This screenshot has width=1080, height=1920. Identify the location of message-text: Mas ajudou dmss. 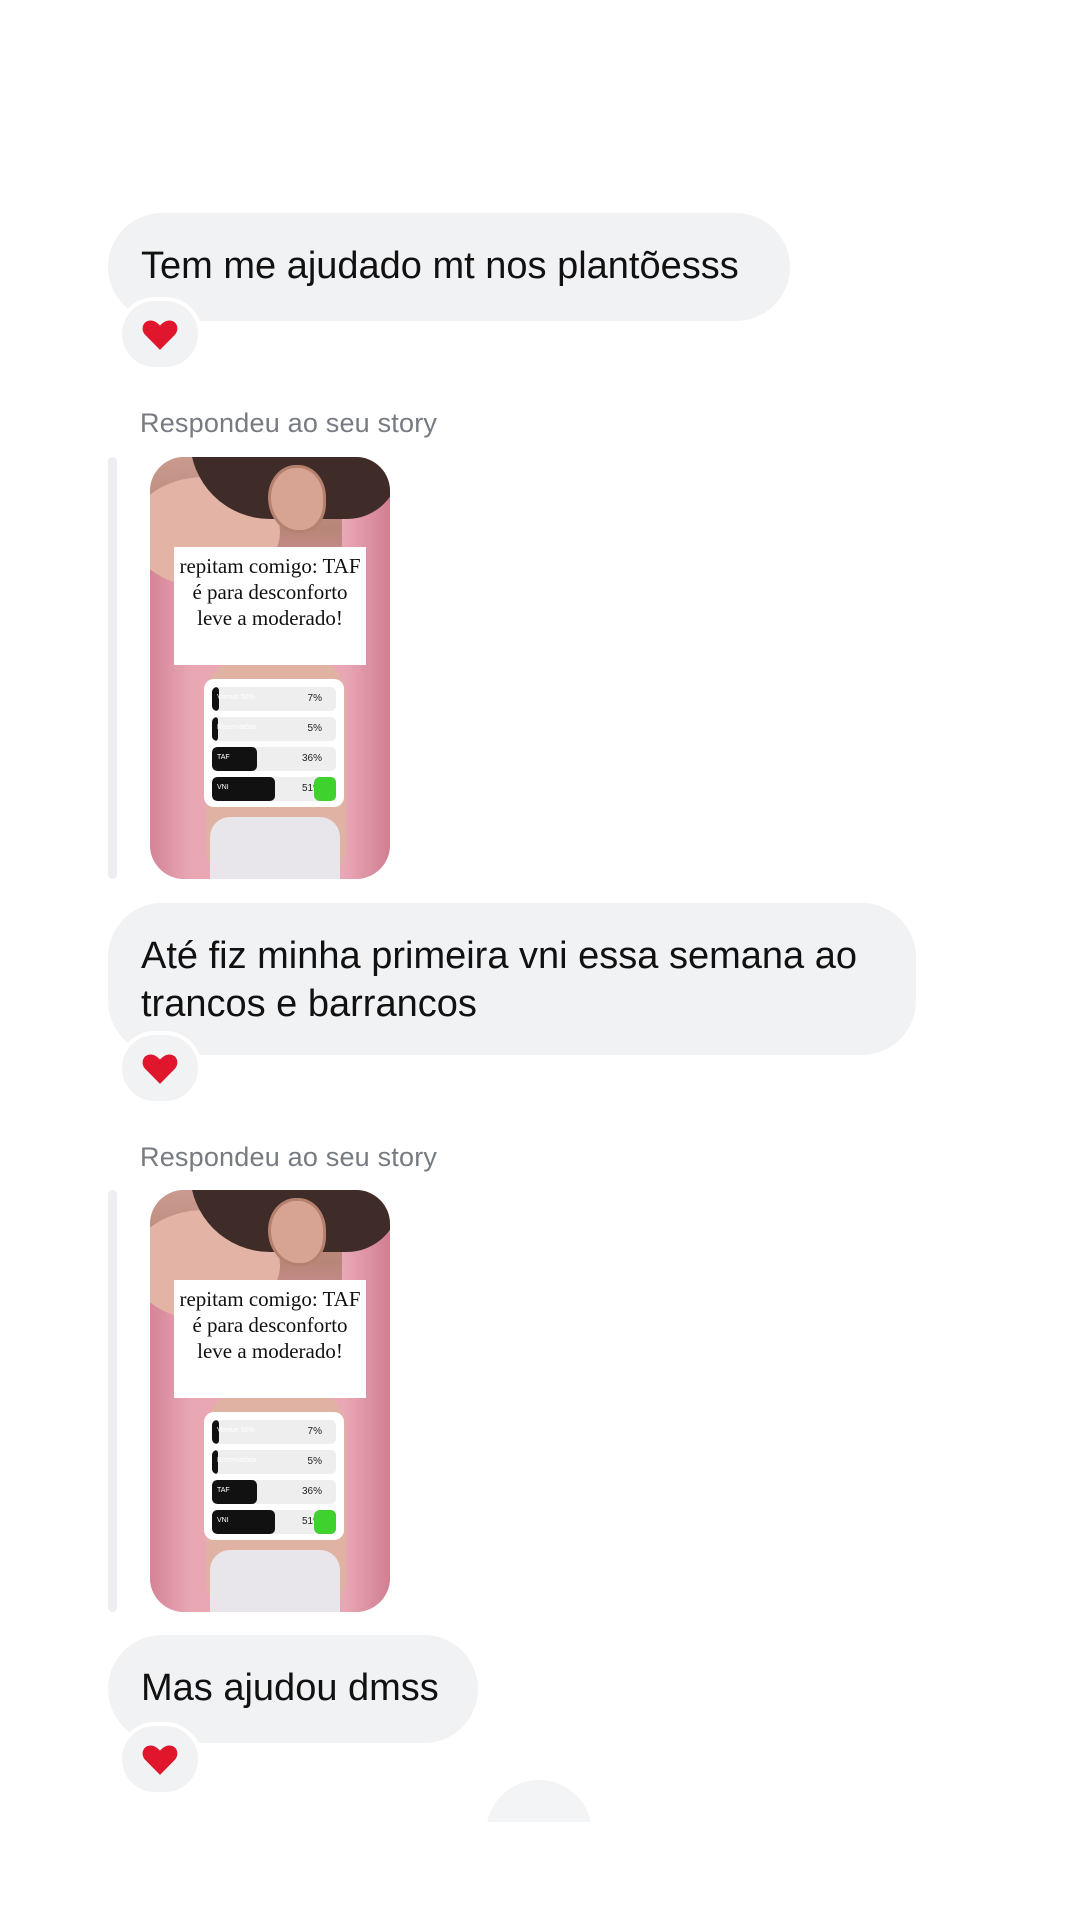
(290, 1688).